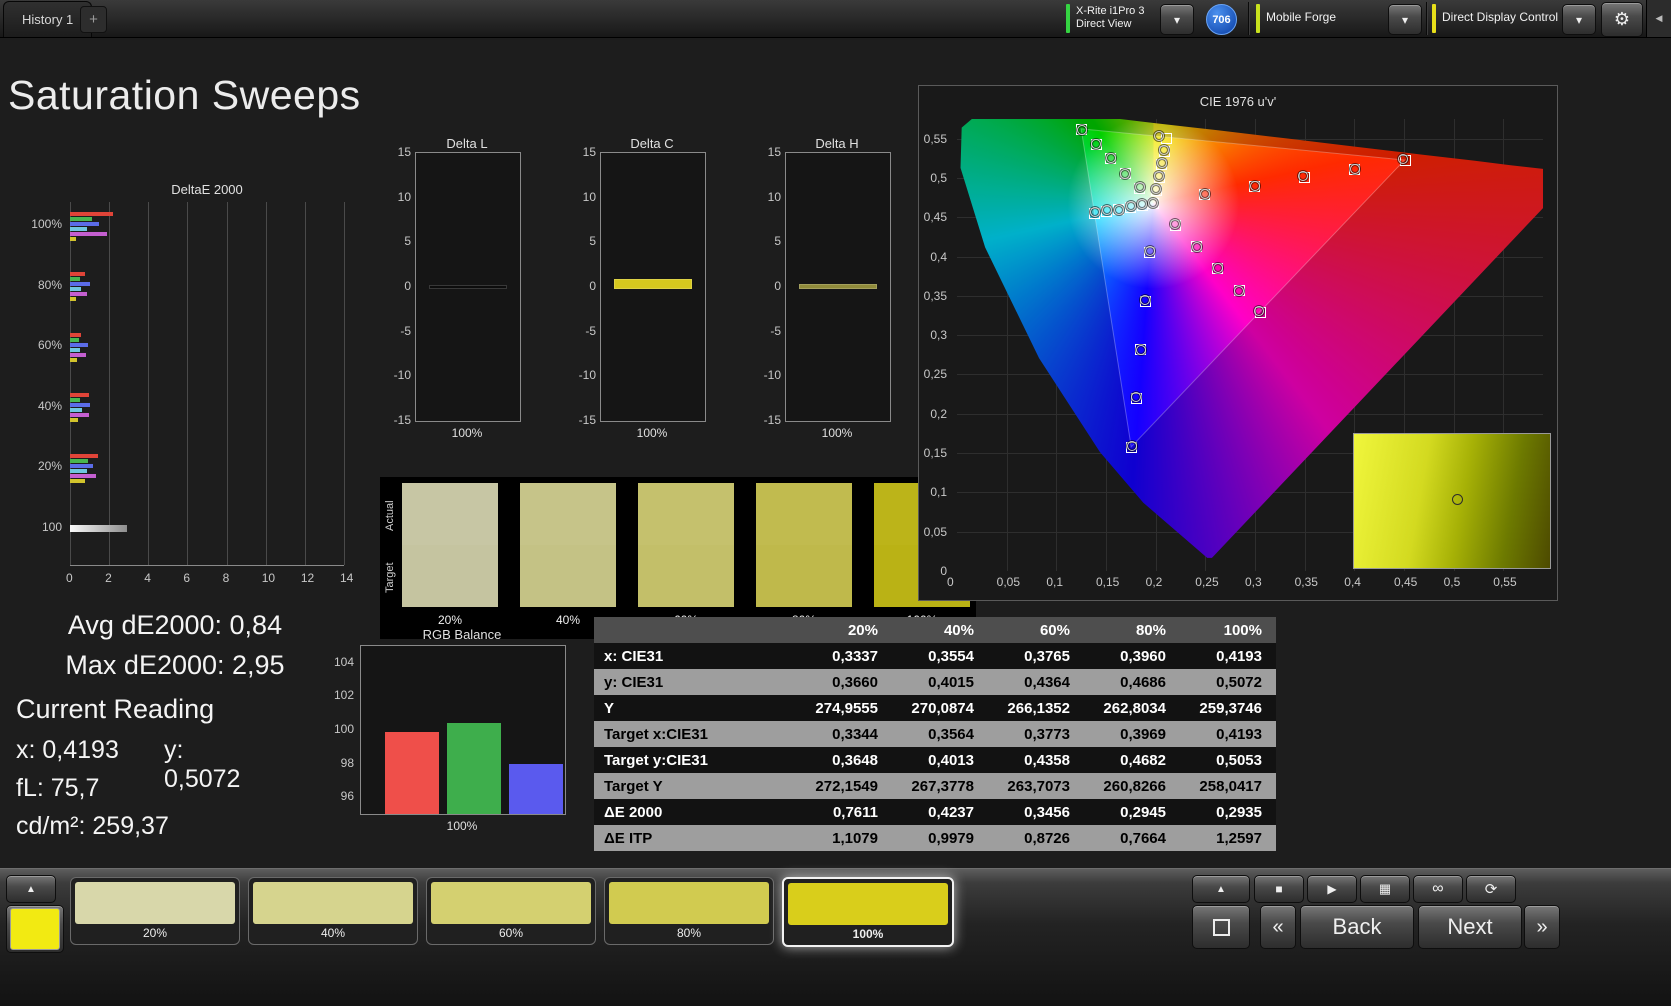 This screenshot has height=1006, width=1671. What do you see at coordinates (633, 812) in the screenshot?
I see `row-label: ΔE 2000` at bounding box center [633, 812].